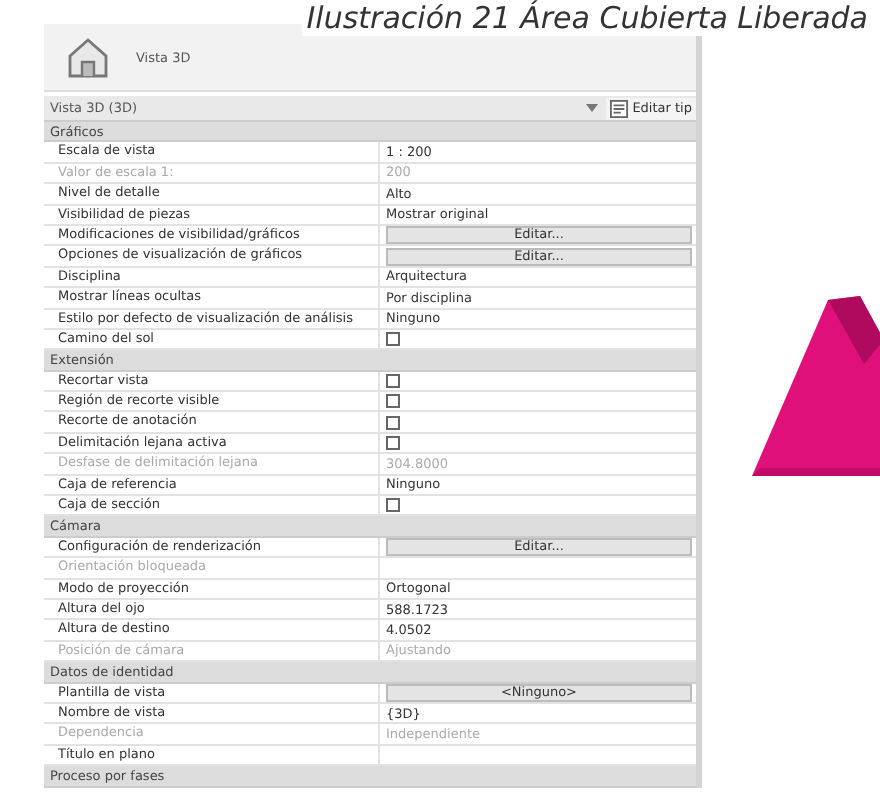 The image size is (880, 806). What do you see at coordinates (88, 57) in the screenshot?
I see `3d-view-icon` at bounding box center [88, 57].